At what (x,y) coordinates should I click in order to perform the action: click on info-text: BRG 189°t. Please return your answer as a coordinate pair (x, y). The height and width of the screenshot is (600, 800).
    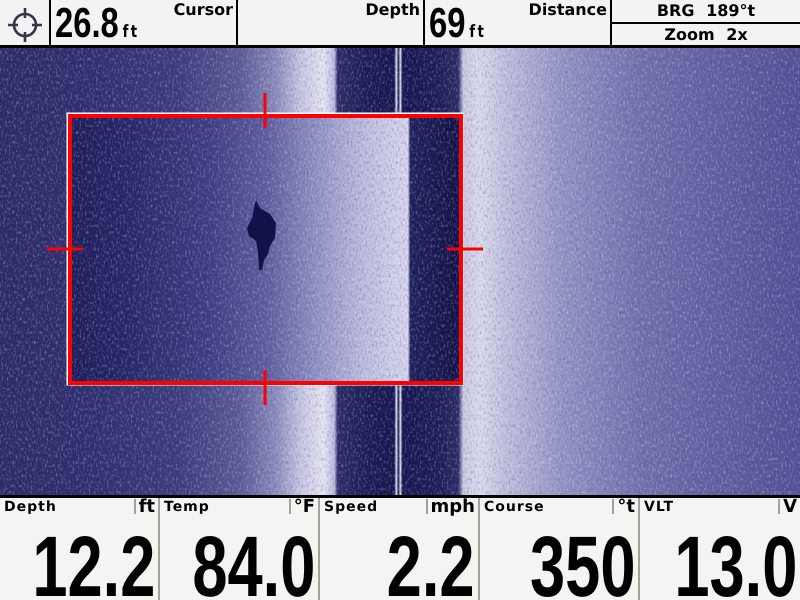
    Looking at the image, I should click on (706, 10).